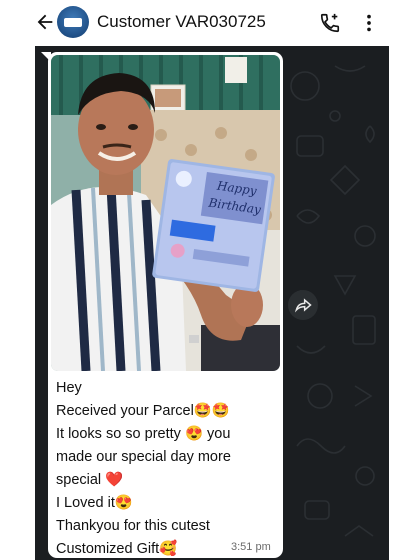 Image resolution: width=420 pixels, height=560 pixels. Describe the element at coordinates (251, 547) in the screenshot. I see `message-timestamp: 3:51 pm` at that location.